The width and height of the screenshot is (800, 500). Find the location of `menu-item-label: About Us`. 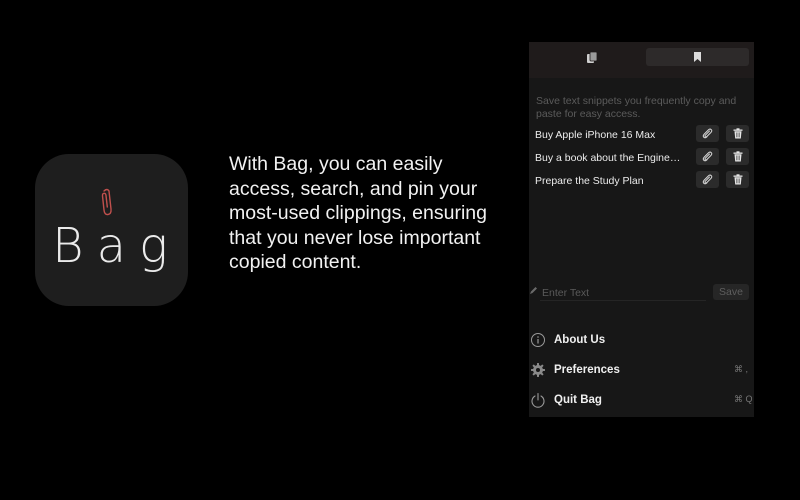

menu-item-label: About Us is located at coordinates (580, 340).